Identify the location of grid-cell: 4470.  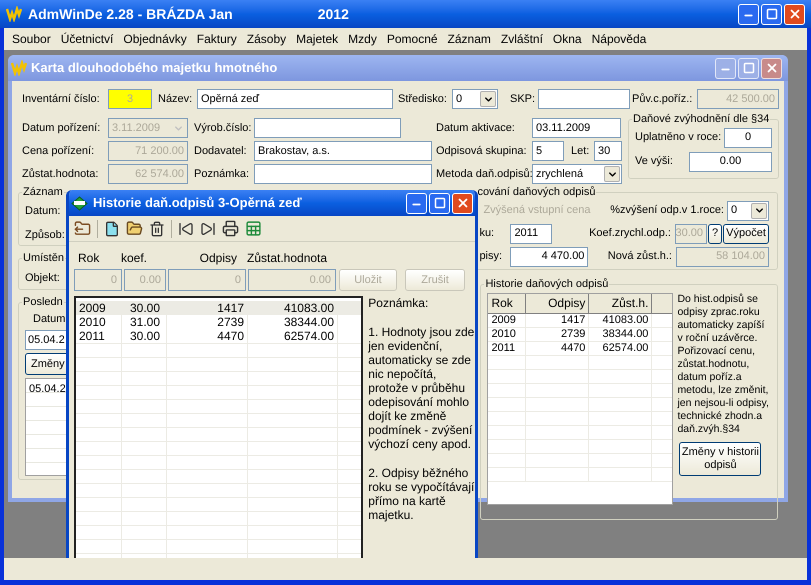
(207, 336).